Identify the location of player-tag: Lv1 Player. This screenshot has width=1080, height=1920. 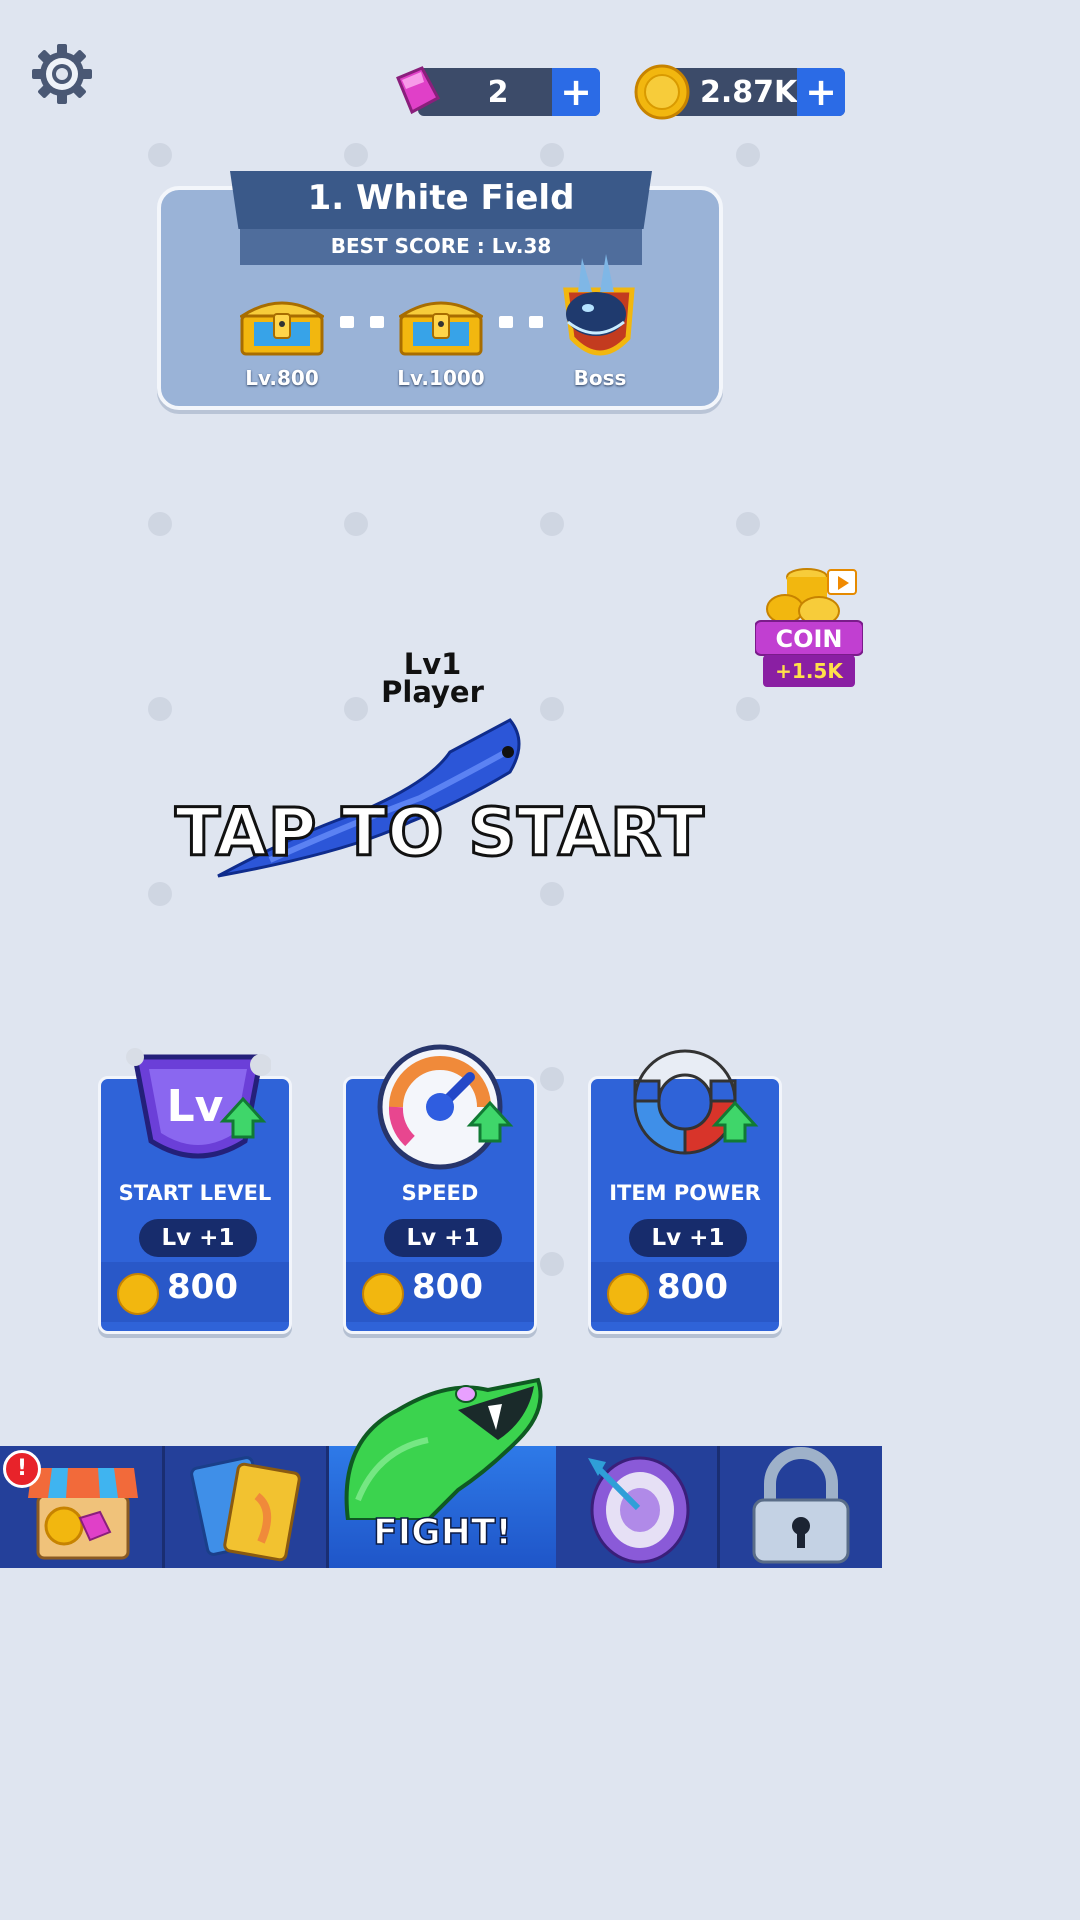
(432, 678).